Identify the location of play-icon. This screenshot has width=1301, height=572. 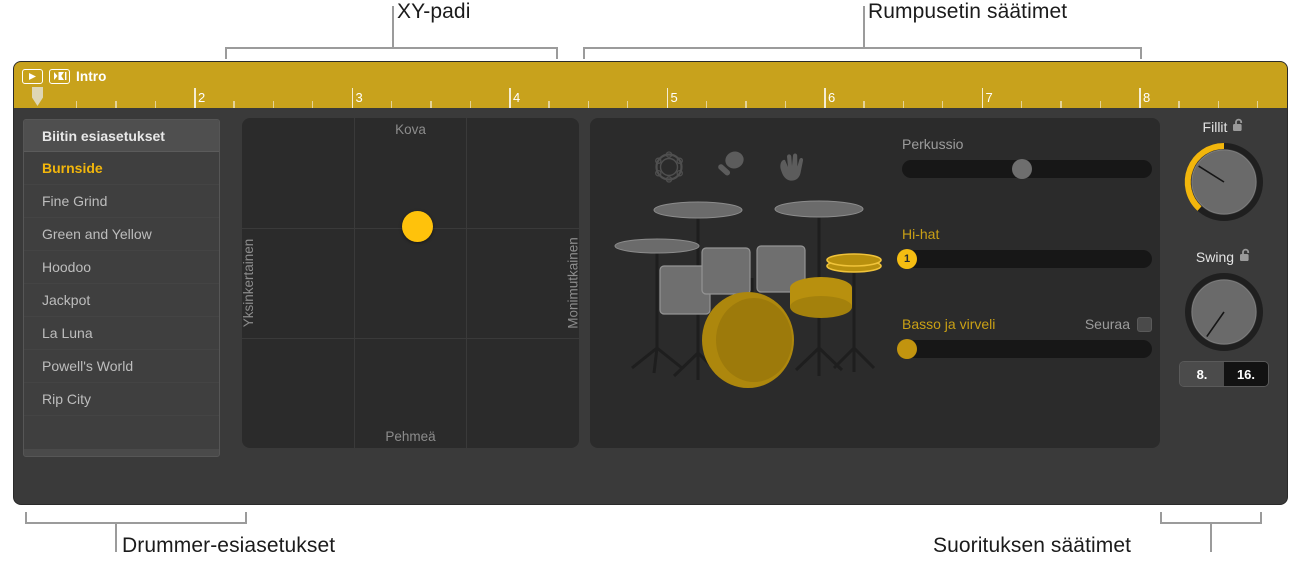
(32, 76).